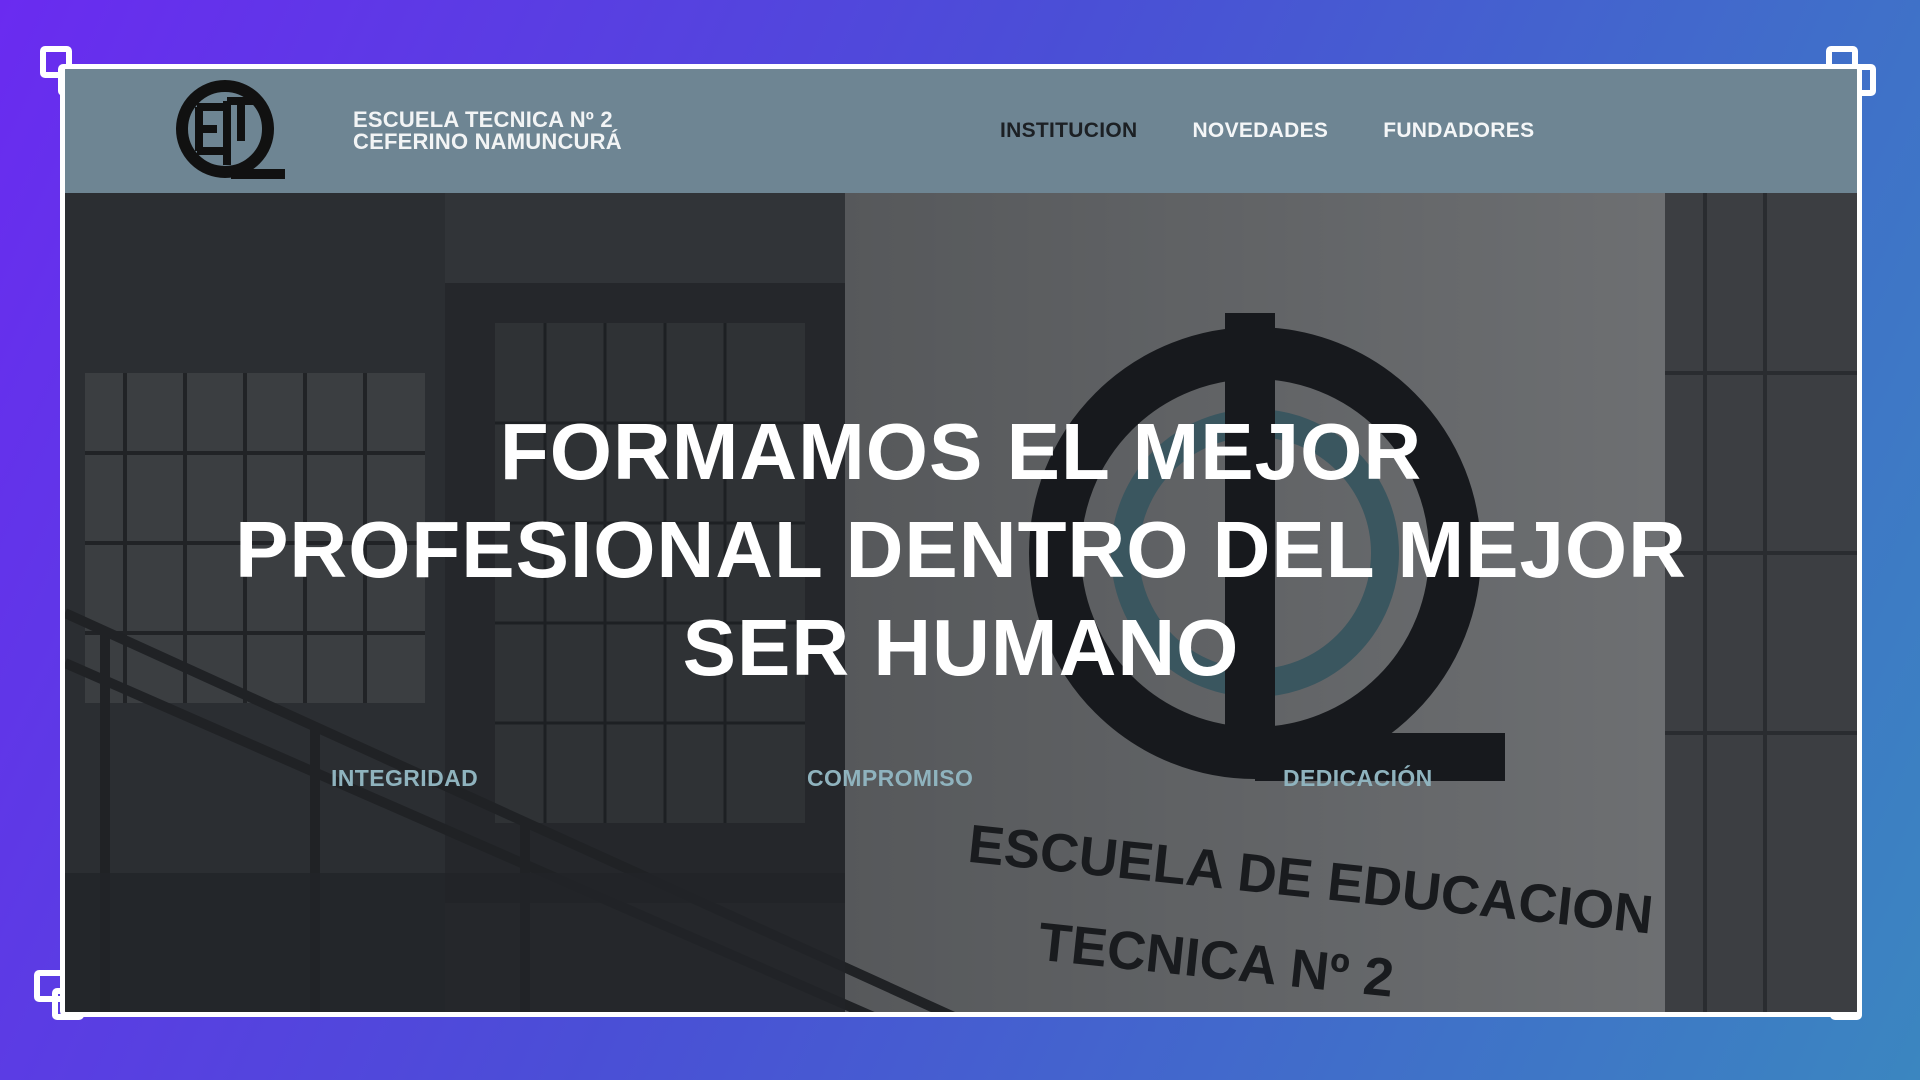  I want to click on brand-name: ESCUELA TECNICA Nº 2 CEFERINO NAMUNCURÁ, so click(487, 131).